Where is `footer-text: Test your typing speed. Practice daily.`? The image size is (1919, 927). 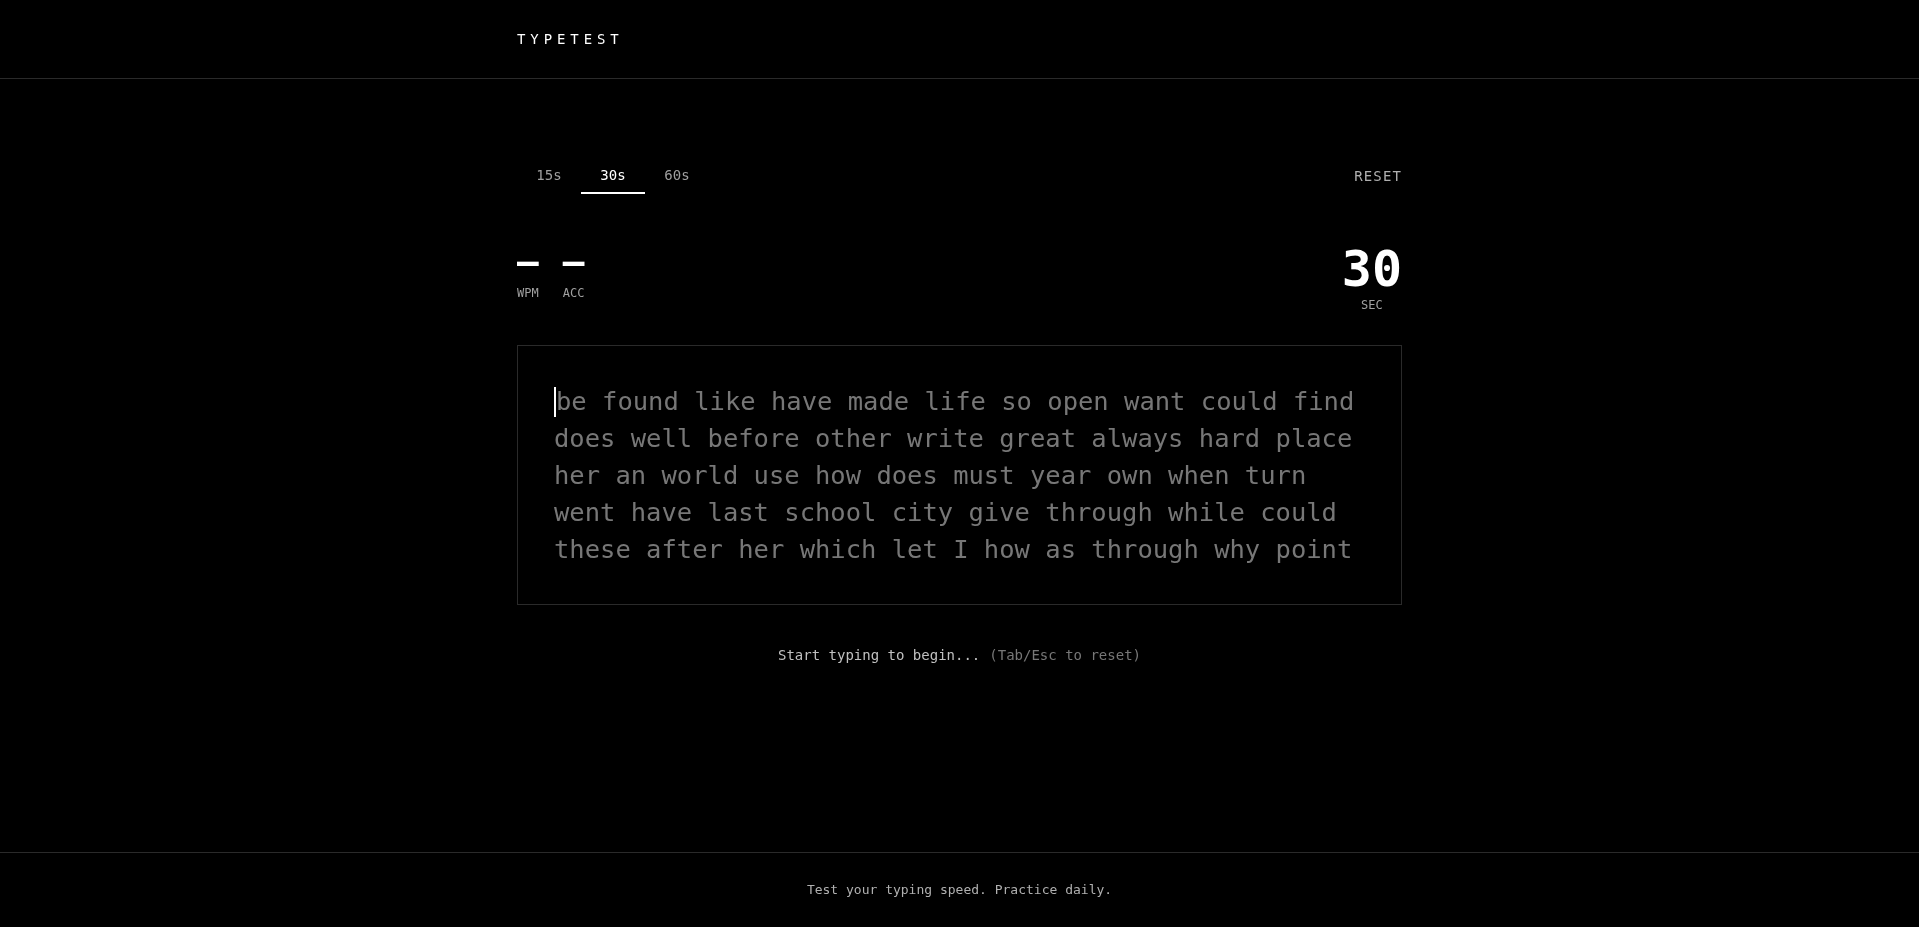 footer-text: Test your typing speed. Practice daily. is located at coordinates (959, 890).